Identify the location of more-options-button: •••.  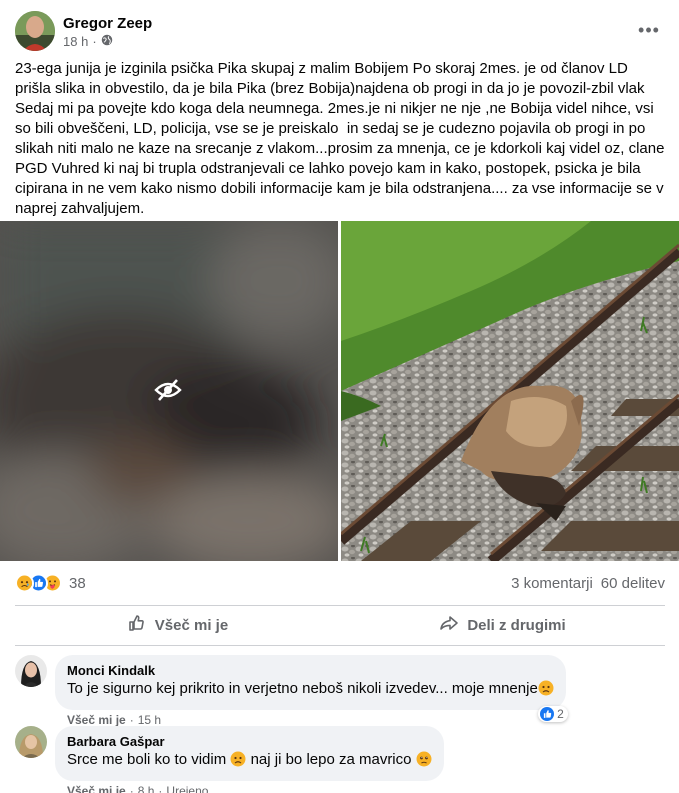
(649, 30).